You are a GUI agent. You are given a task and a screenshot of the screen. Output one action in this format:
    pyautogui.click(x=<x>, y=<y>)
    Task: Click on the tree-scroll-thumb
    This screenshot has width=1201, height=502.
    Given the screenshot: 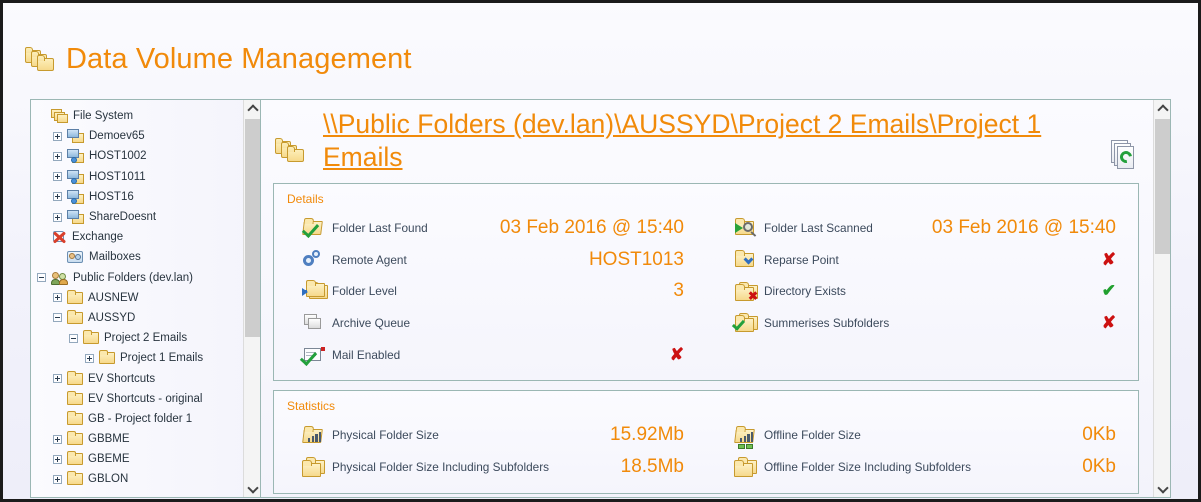 What is the action you would take?
    pyautogui.click(x=252, y=228)
    